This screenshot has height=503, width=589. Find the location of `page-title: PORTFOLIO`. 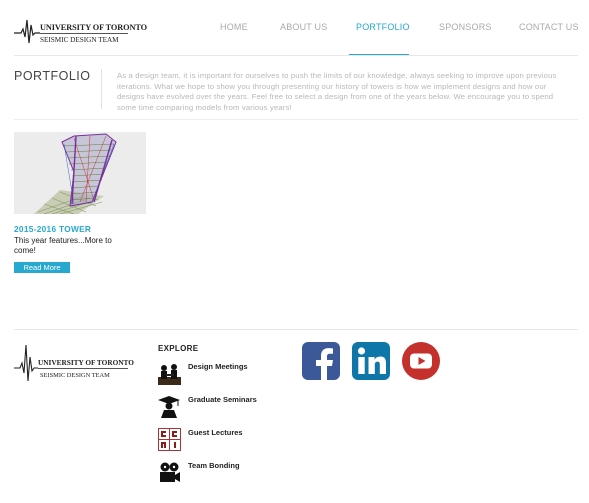

page-title: PORTFOLIO is located at coordinates (52, 76).